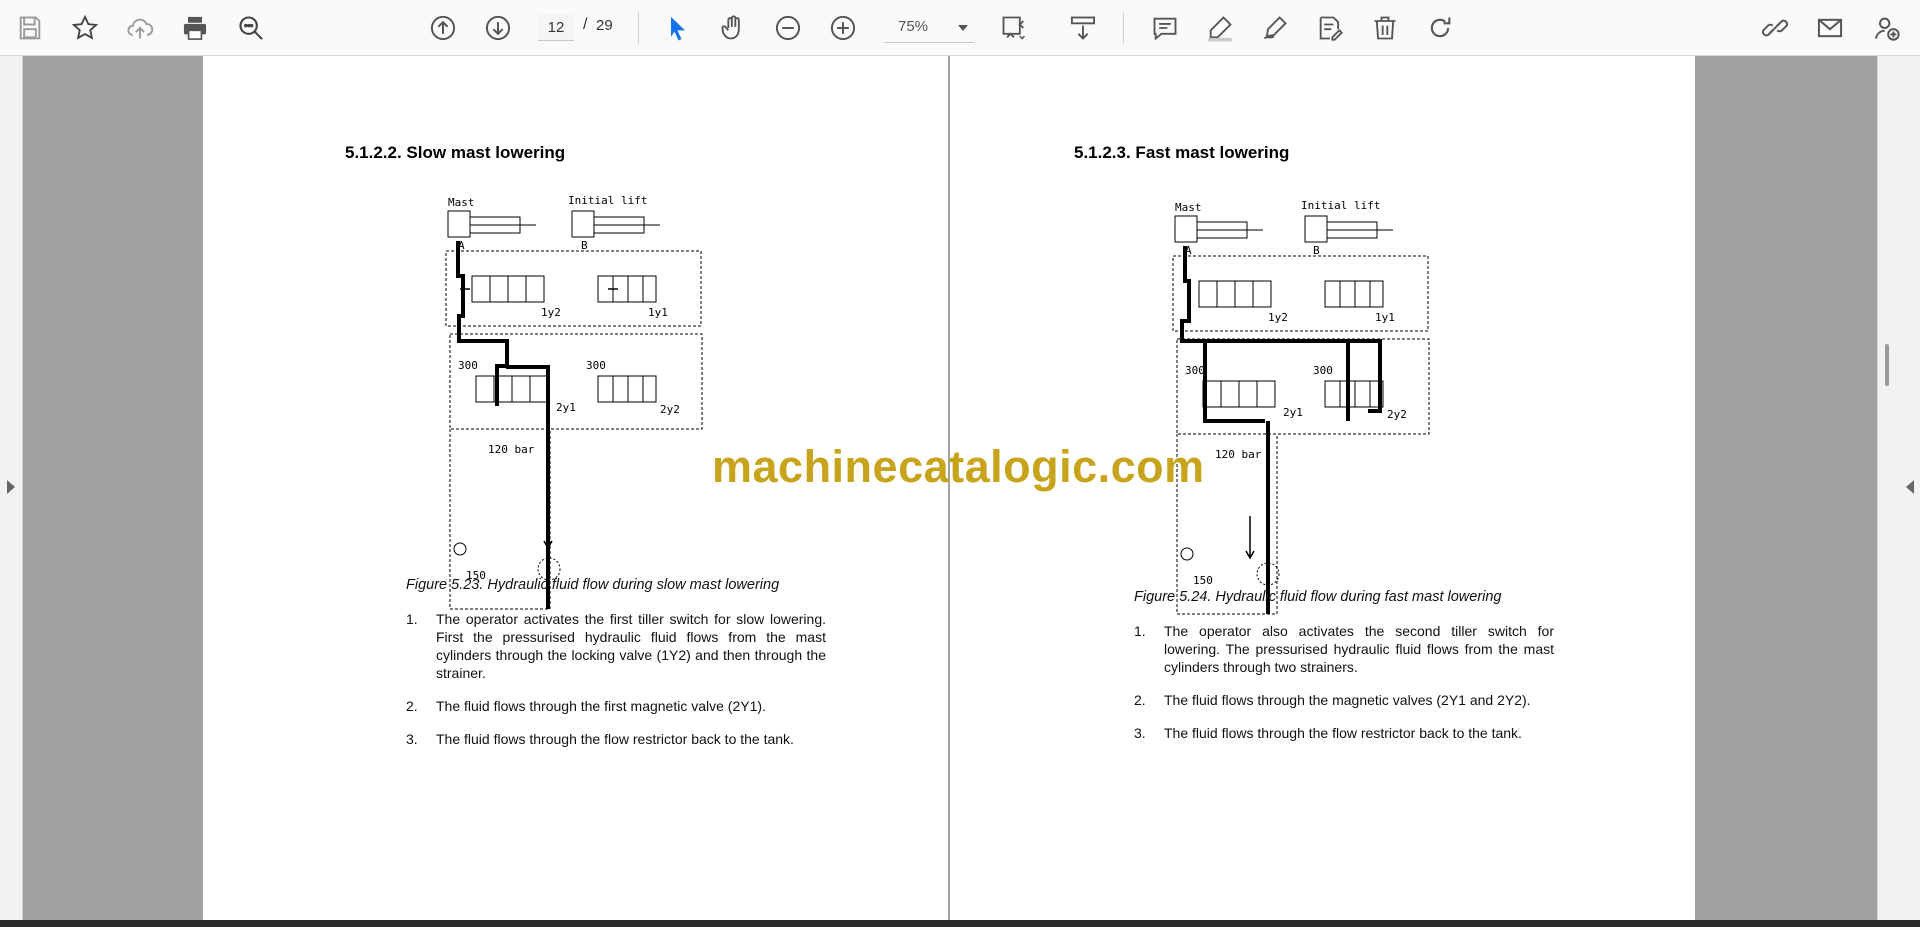 The width and height of the screenshot is (1920, 927). What do you see at coordinates (1830, 28) in the screenshot?
I see `email-icon` at bounding box center [1830, 28].